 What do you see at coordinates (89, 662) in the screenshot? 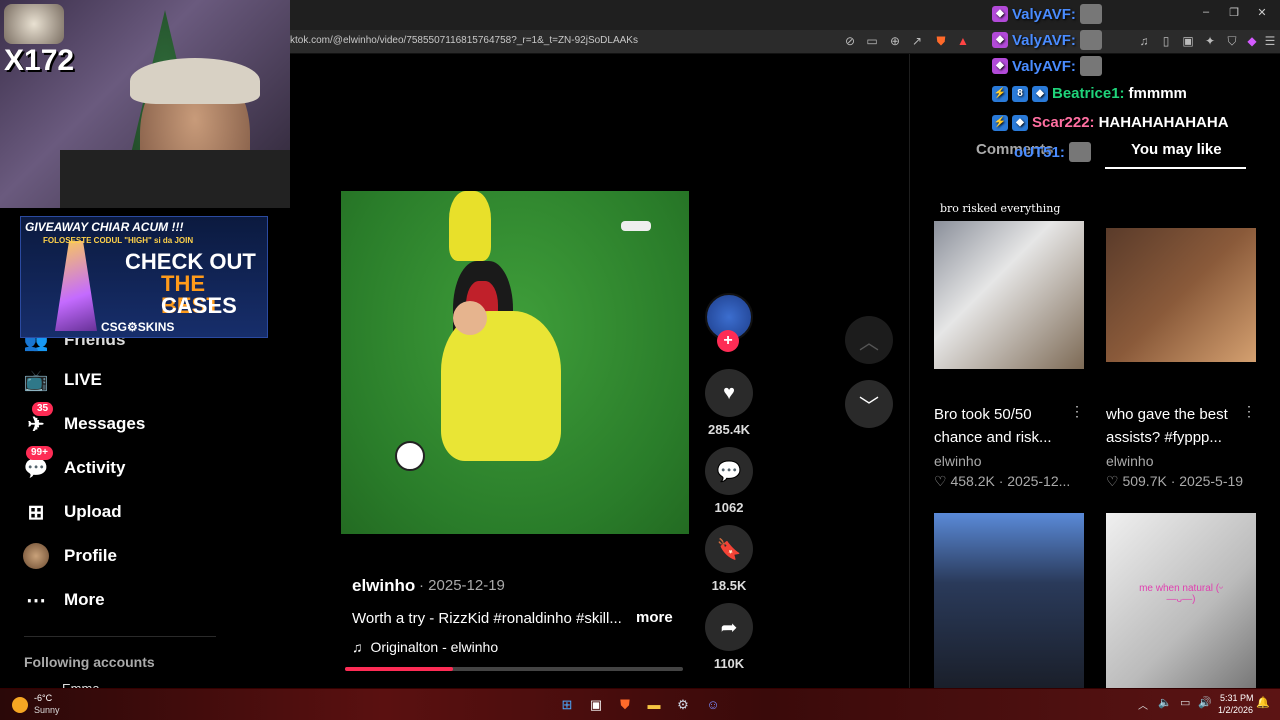
I see `following-accounts-header: Following accounts` at bounding box center [89, 662].